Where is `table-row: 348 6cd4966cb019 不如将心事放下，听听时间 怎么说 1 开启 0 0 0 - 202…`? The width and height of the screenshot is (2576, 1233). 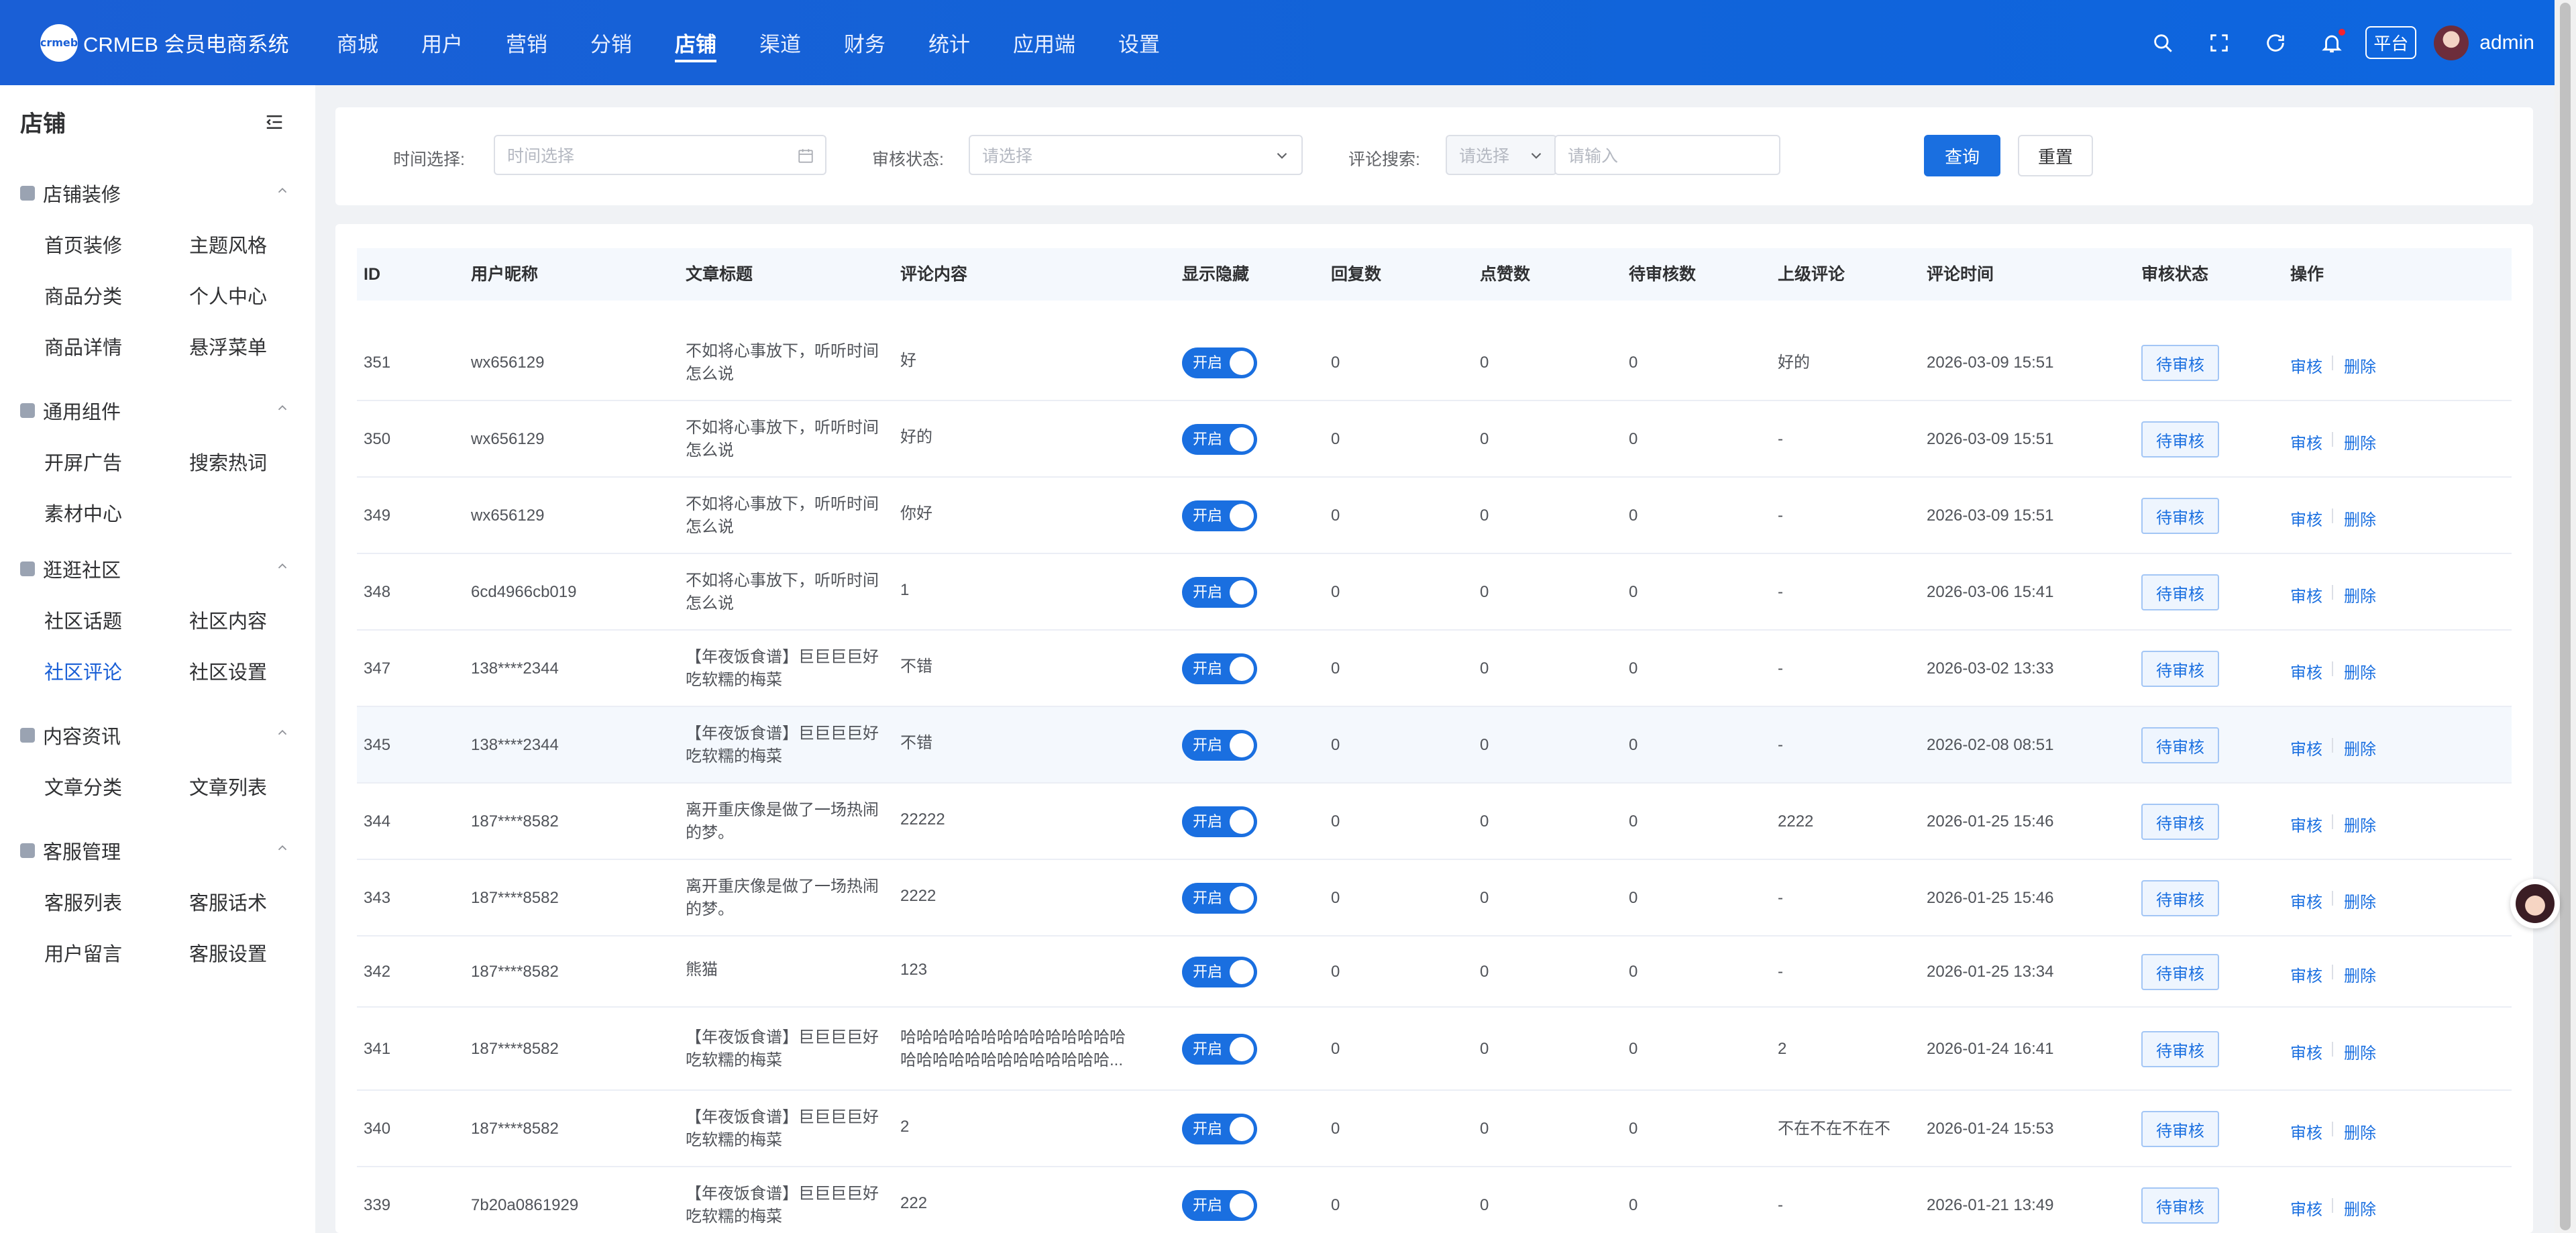
table-row: 348 6cd4966cb019 不如将心事放下，听听时间 怎么说 1 开启 0 0 0 - 202… is located at coordinates (1434, 593).